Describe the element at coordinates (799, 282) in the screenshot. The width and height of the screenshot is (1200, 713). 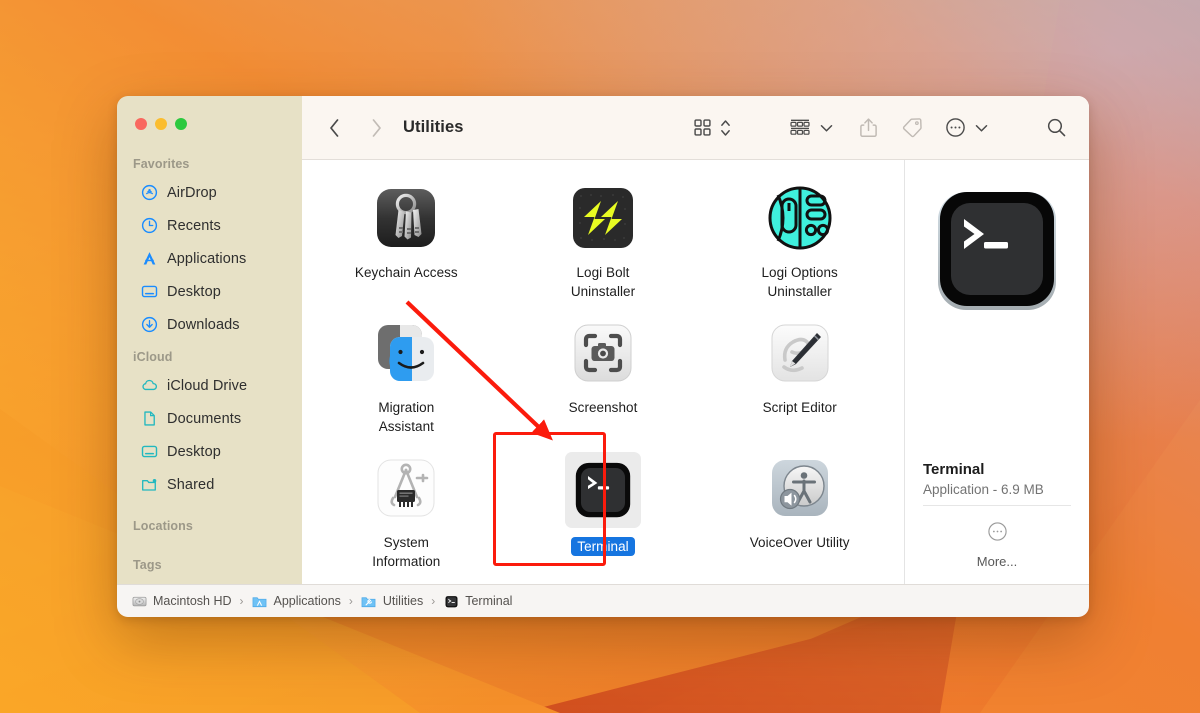
I see `file-item-label: Logi Options Uninstaller` at that location.